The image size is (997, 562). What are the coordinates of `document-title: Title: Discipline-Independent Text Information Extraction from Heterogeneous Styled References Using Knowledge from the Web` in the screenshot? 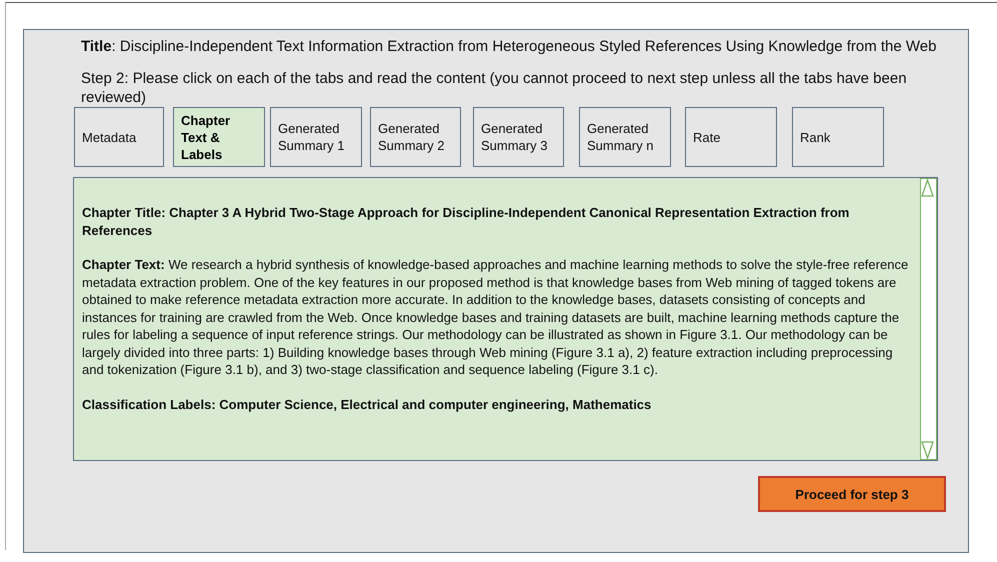 It's located at (509, 46).